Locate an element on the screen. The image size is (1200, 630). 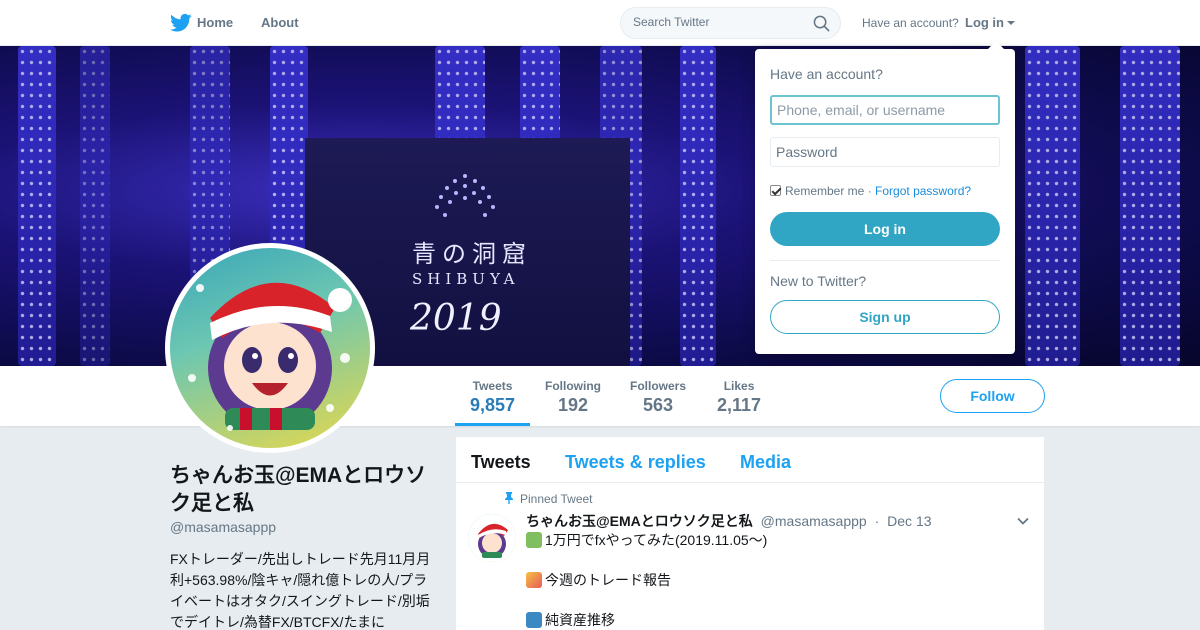
pinned-label: Pinned Tweet is located at coordinates (556, 499).